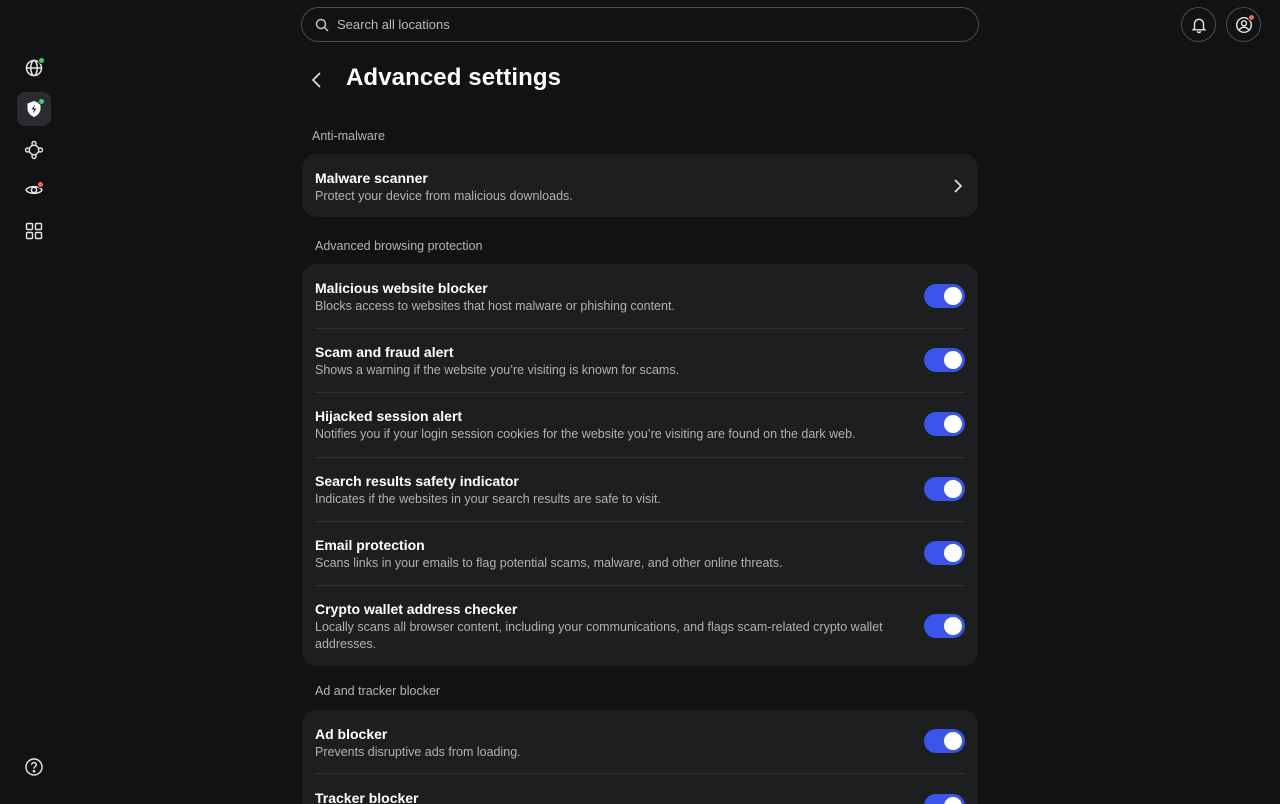 Image resolution: width=1280 pixels, height=804 pixels. I want to click on search-bar, so click(640, 24).